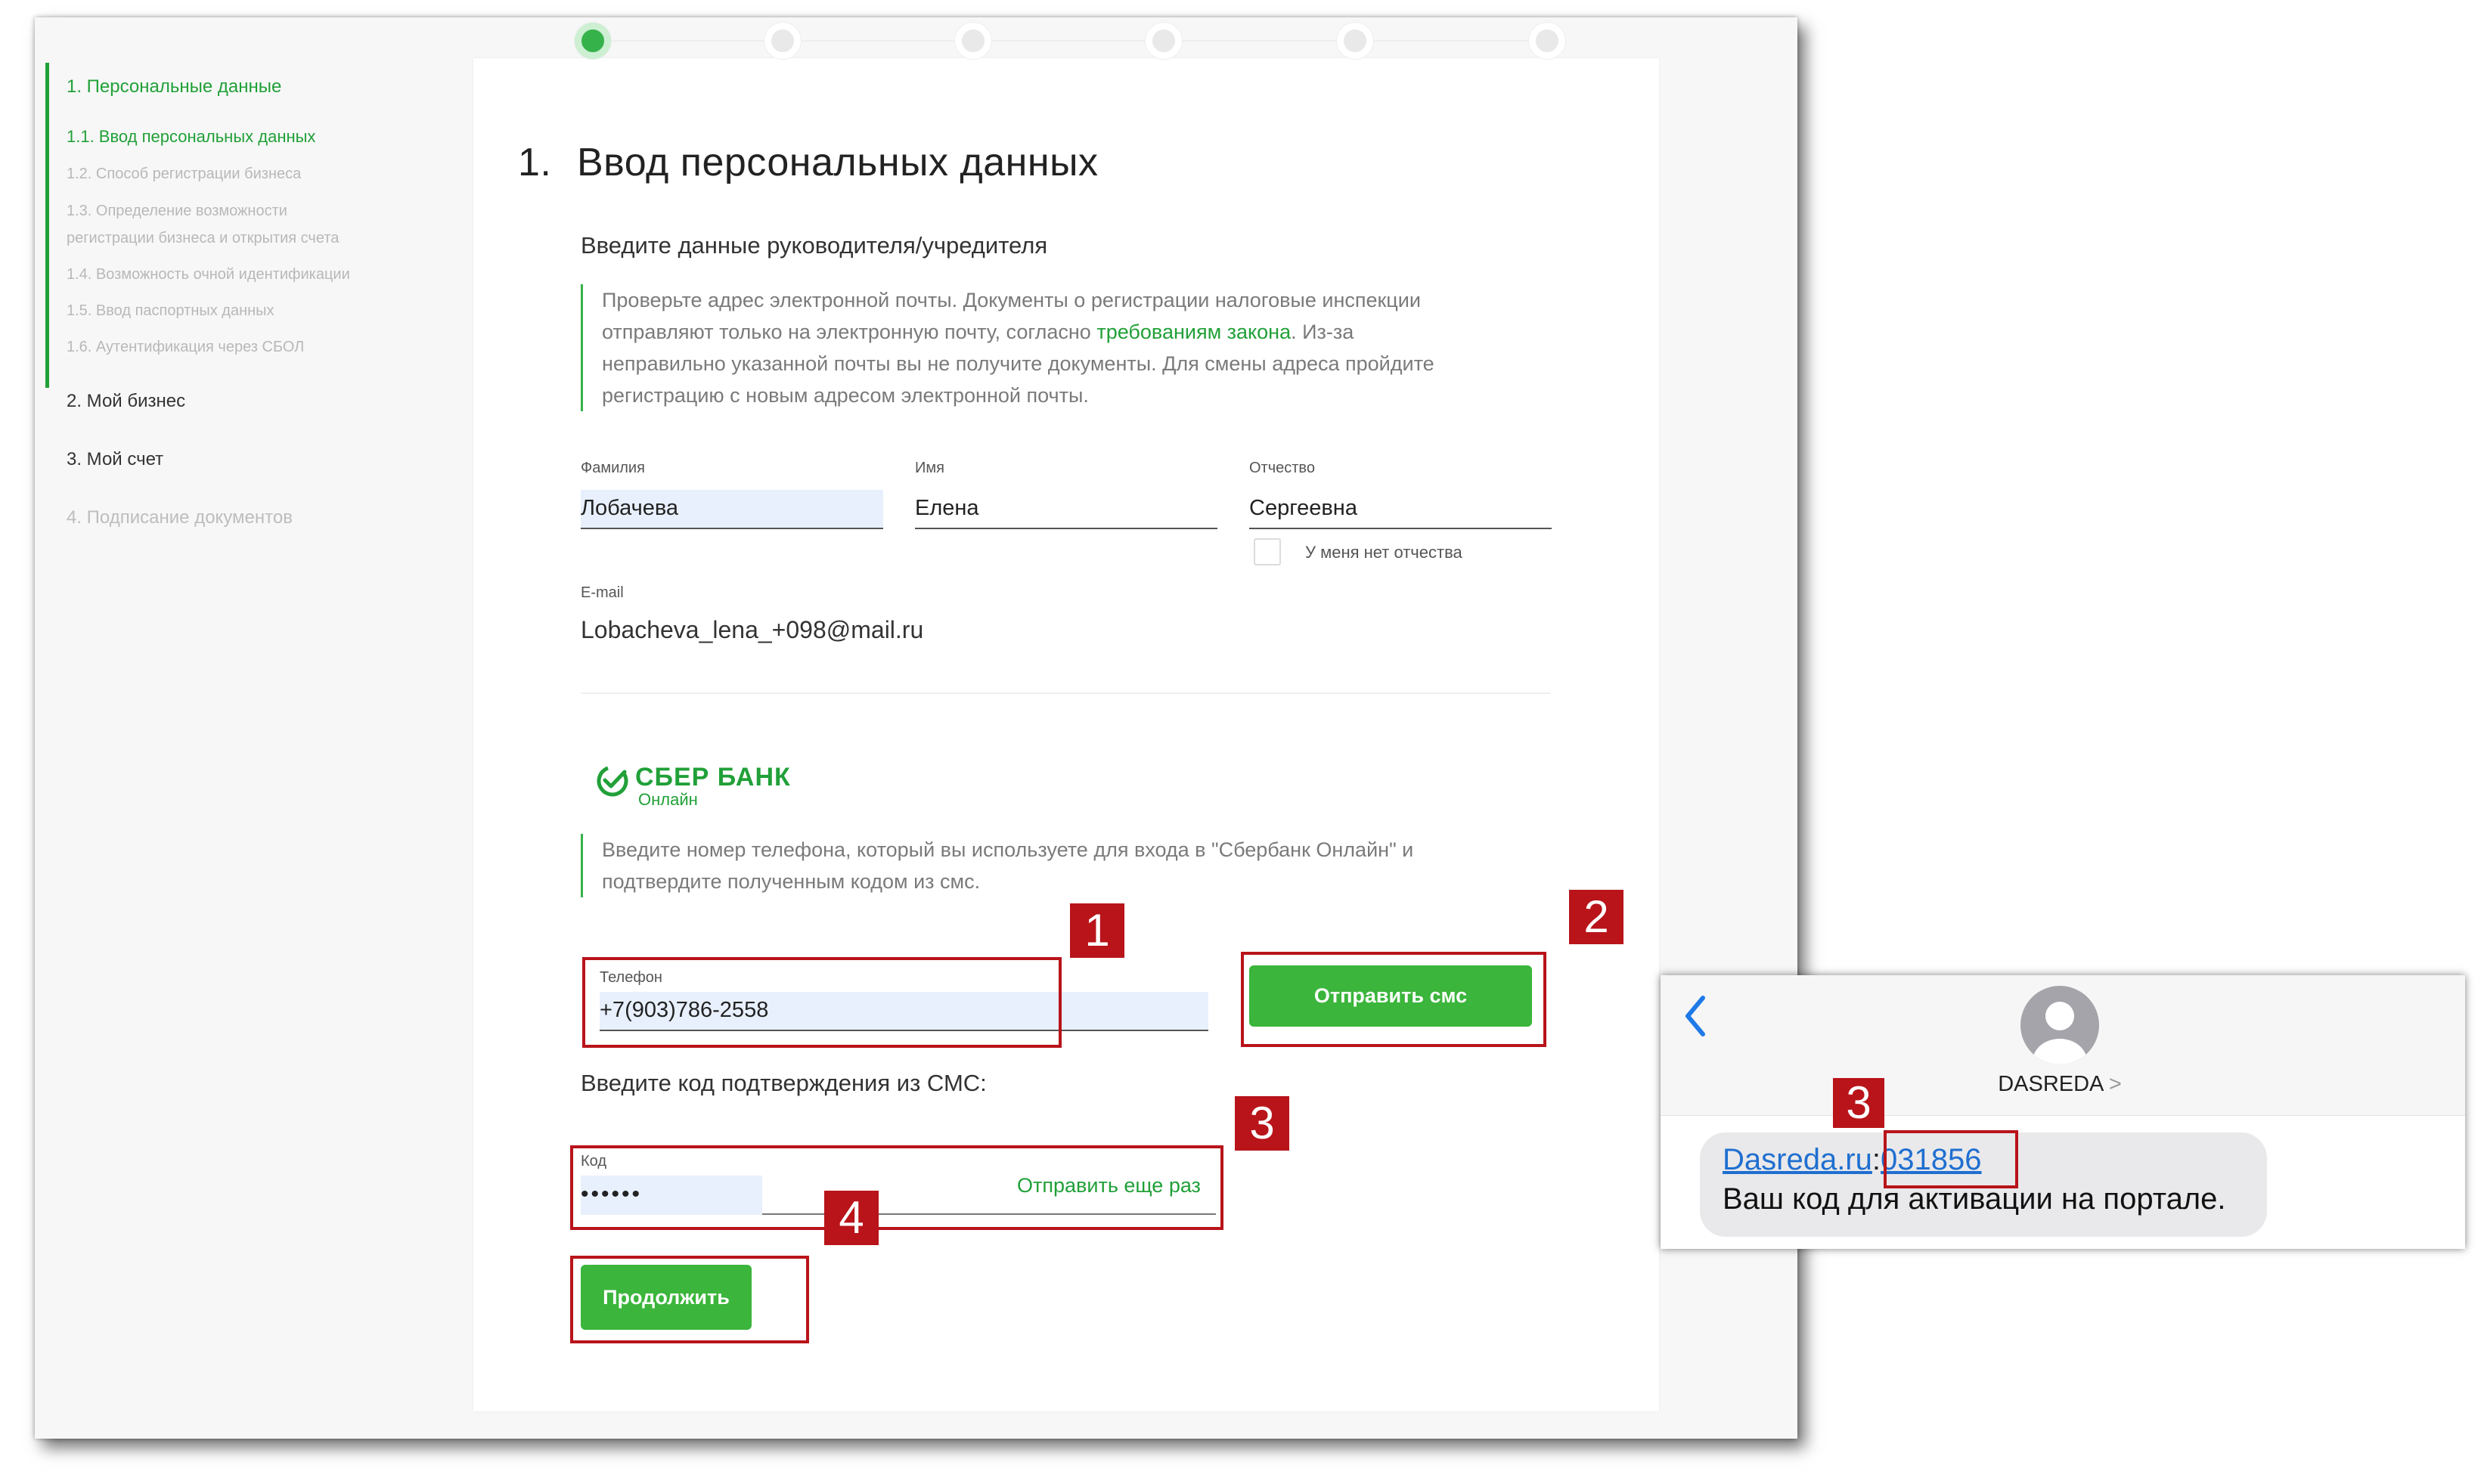  What do you see at coordinates (1194, 332) in the screenshot?
I see `law-requirements-link: требованиям закона` at bounding box center [1194, 332].